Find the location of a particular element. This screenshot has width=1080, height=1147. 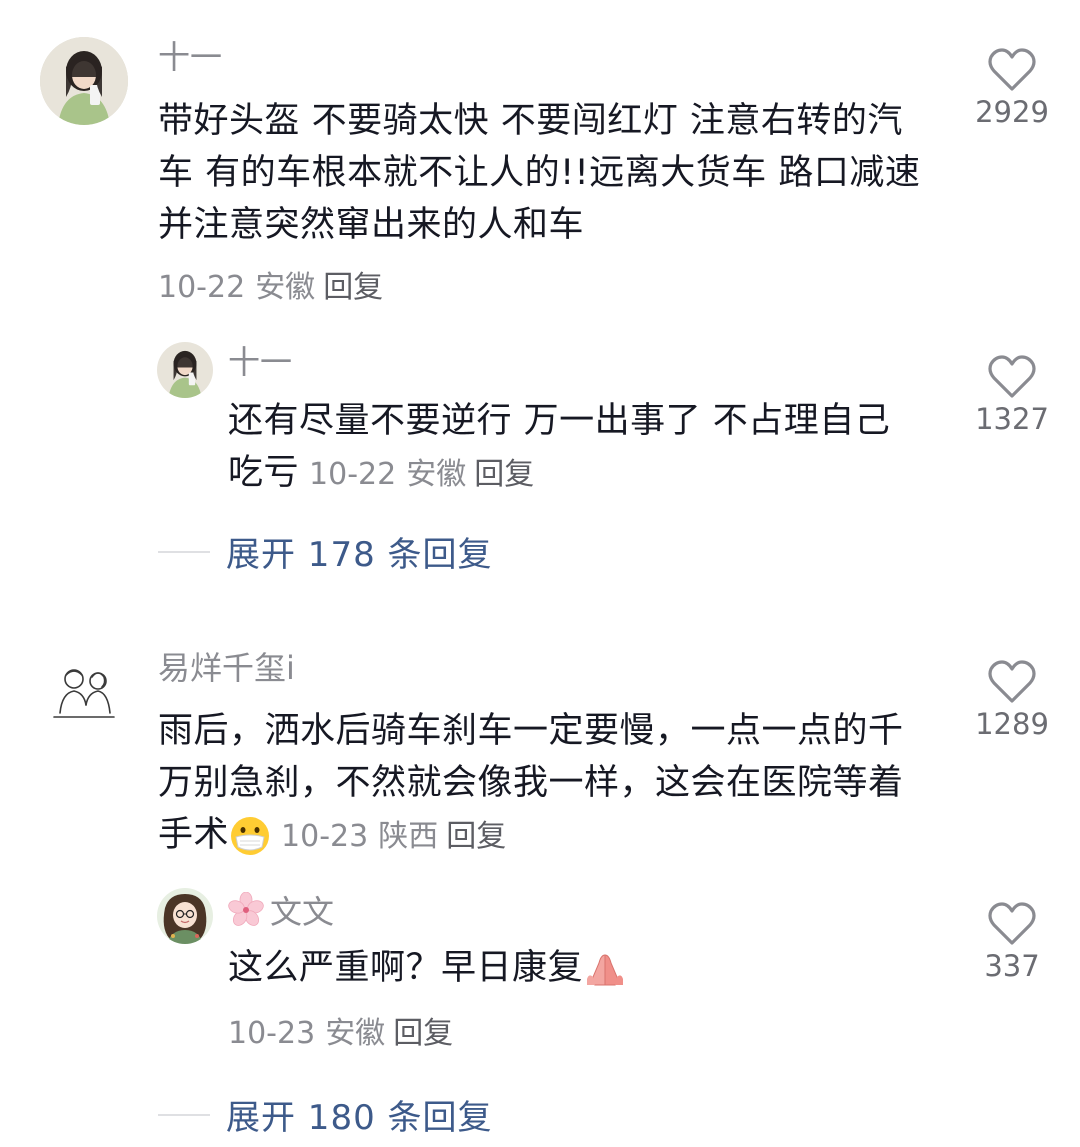

like-button: 337 is located at coordinates (1012, 941).